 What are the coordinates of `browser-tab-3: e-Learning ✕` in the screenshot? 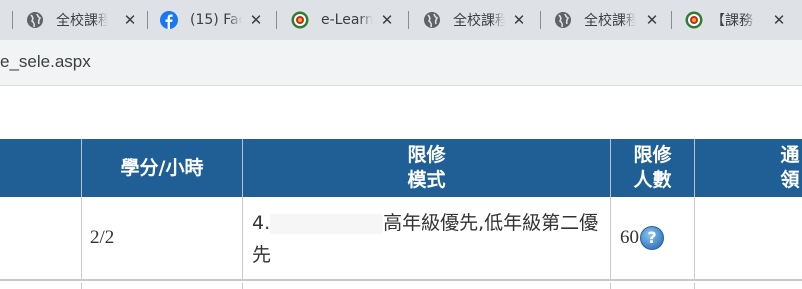 It's located at (351, 20).